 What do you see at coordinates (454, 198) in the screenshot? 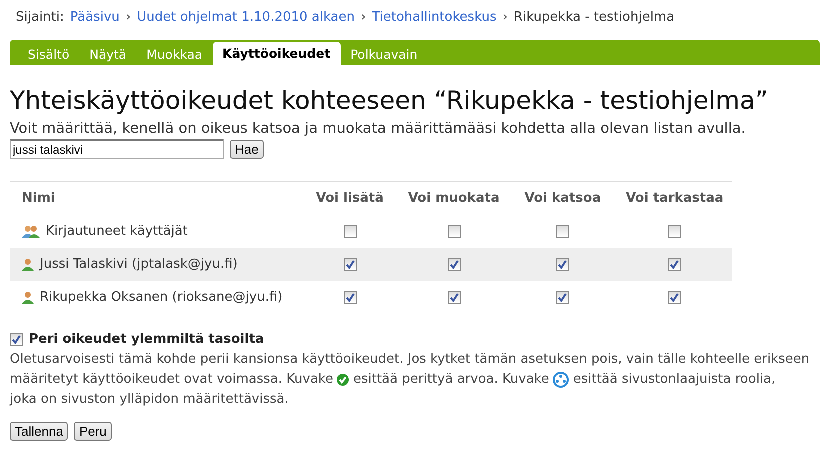
I see `column-header: Voi muokata` at bounding box center [454, 198].